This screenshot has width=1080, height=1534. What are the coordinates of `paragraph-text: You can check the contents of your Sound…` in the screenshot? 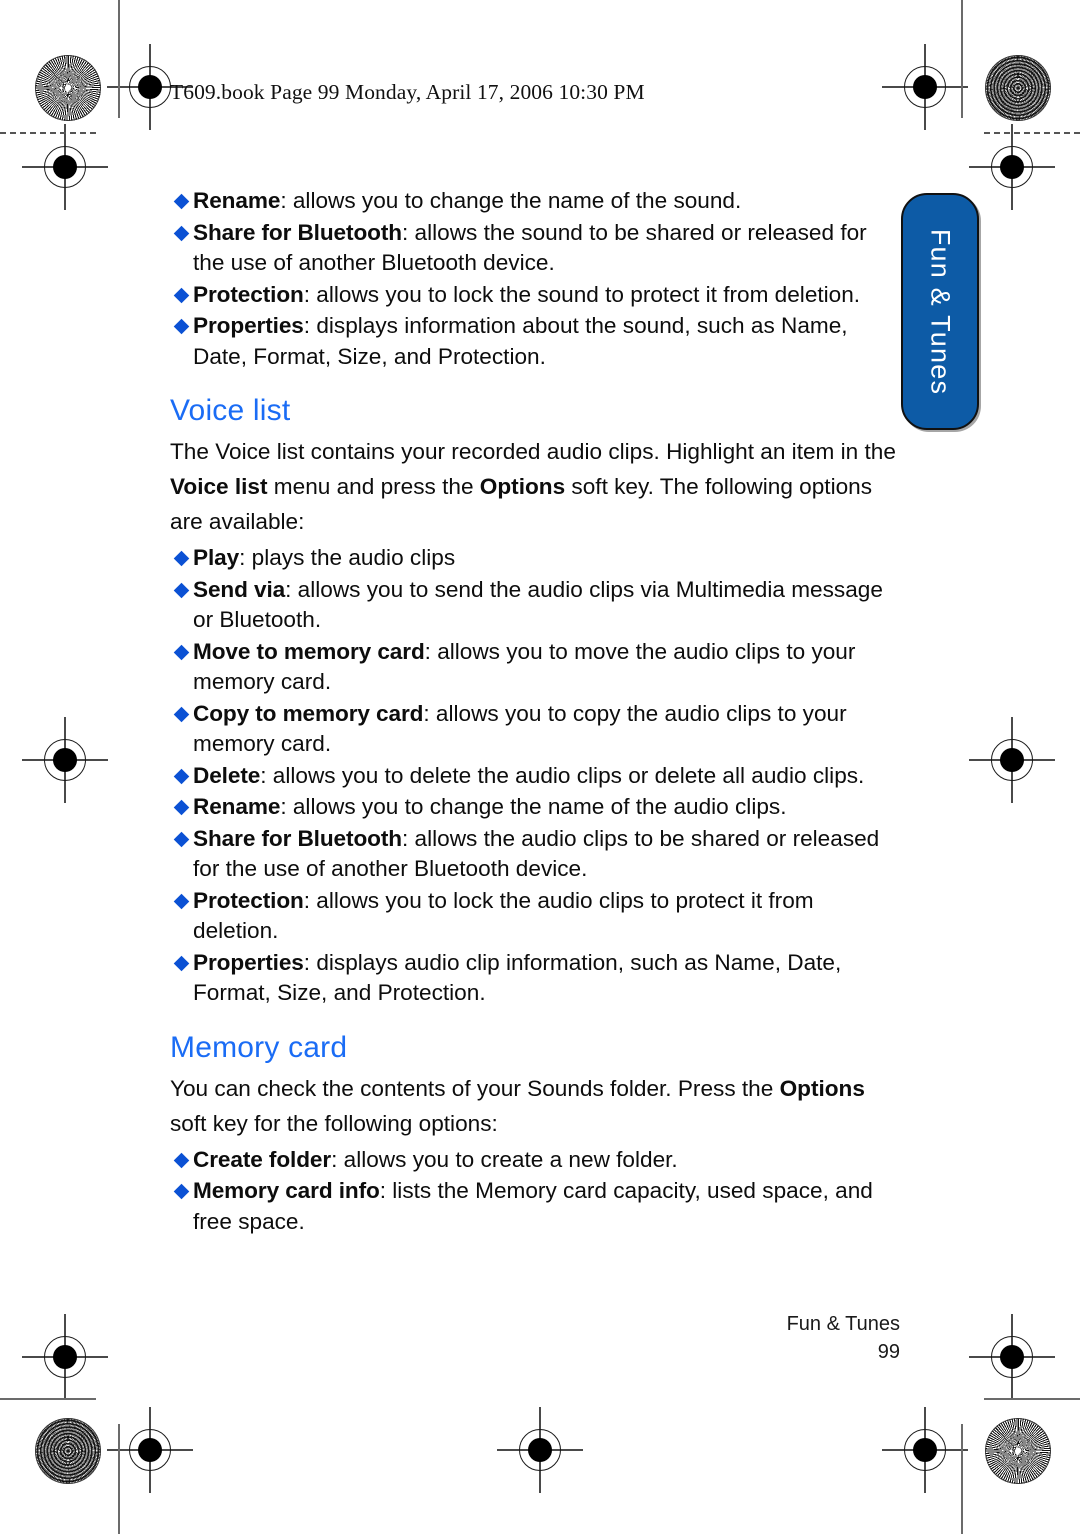 It's located at (475, 1088).